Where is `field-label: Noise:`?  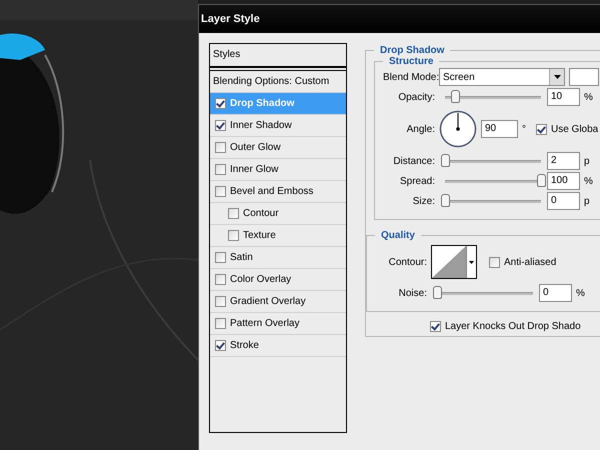 field-label: Noise: is located at coordinates (412, 293).